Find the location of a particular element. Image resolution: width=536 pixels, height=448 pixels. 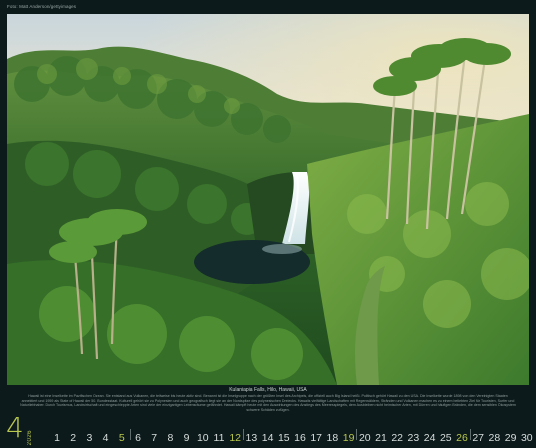

calendar-day-27: 27 is located at coordinates (478, 438).